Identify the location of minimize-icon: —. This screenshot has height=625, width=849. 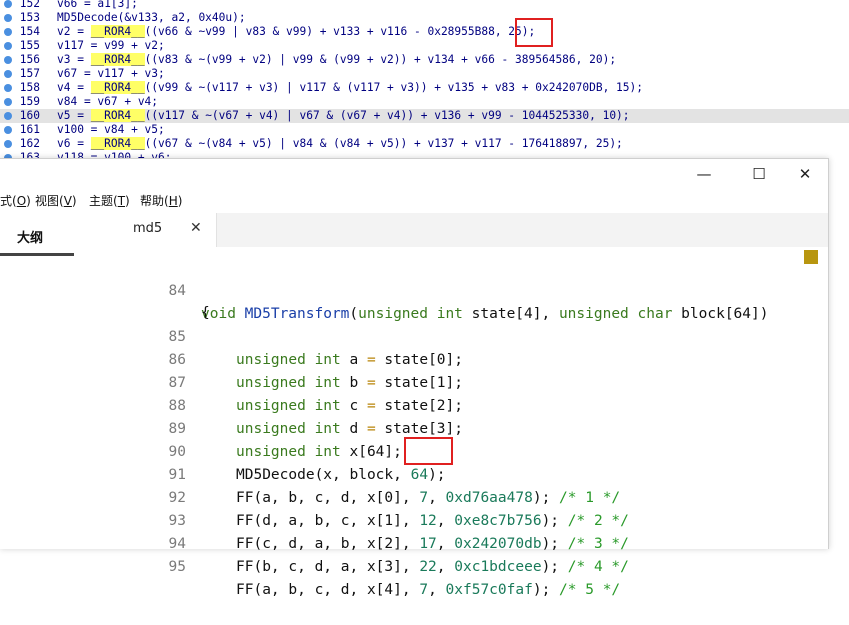
(704, 174).